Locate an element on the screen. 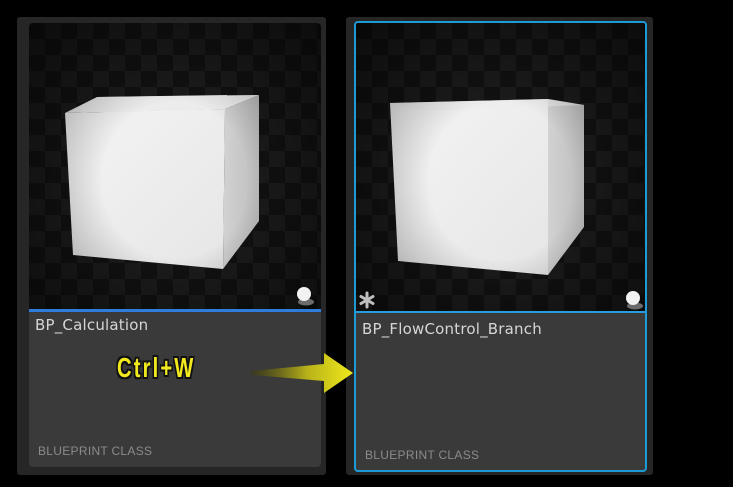 The height and width of the screenshot is (487, 733). dirty-asterisk-icon is located at coordinates (367, 300).